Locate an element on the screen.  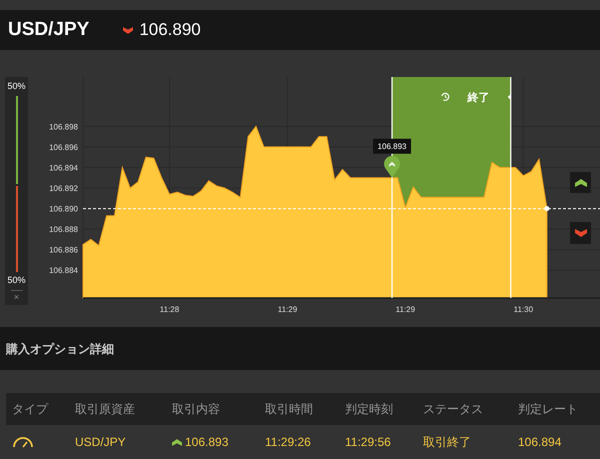
x-axis-label: 11:28 is located at coordinates (170, 309).